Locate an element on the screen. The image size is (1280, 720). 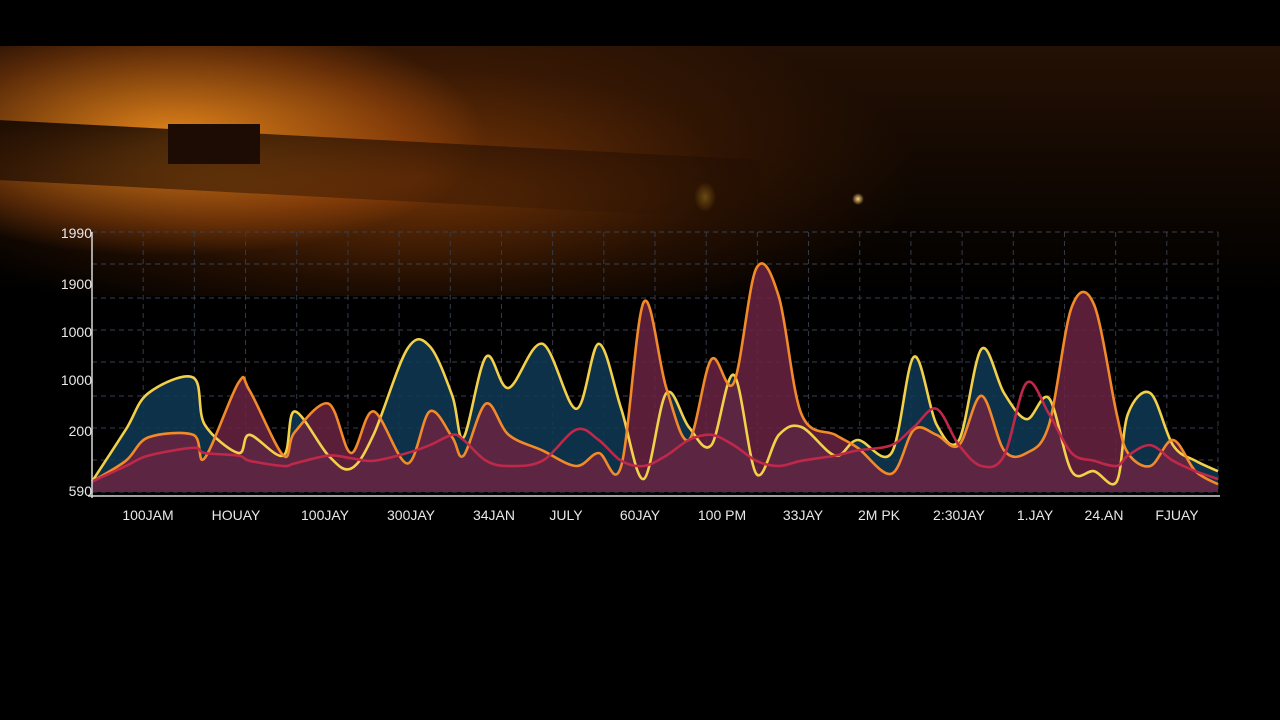
x-tick-label: 100 PM is located at coordinates (722, 515).